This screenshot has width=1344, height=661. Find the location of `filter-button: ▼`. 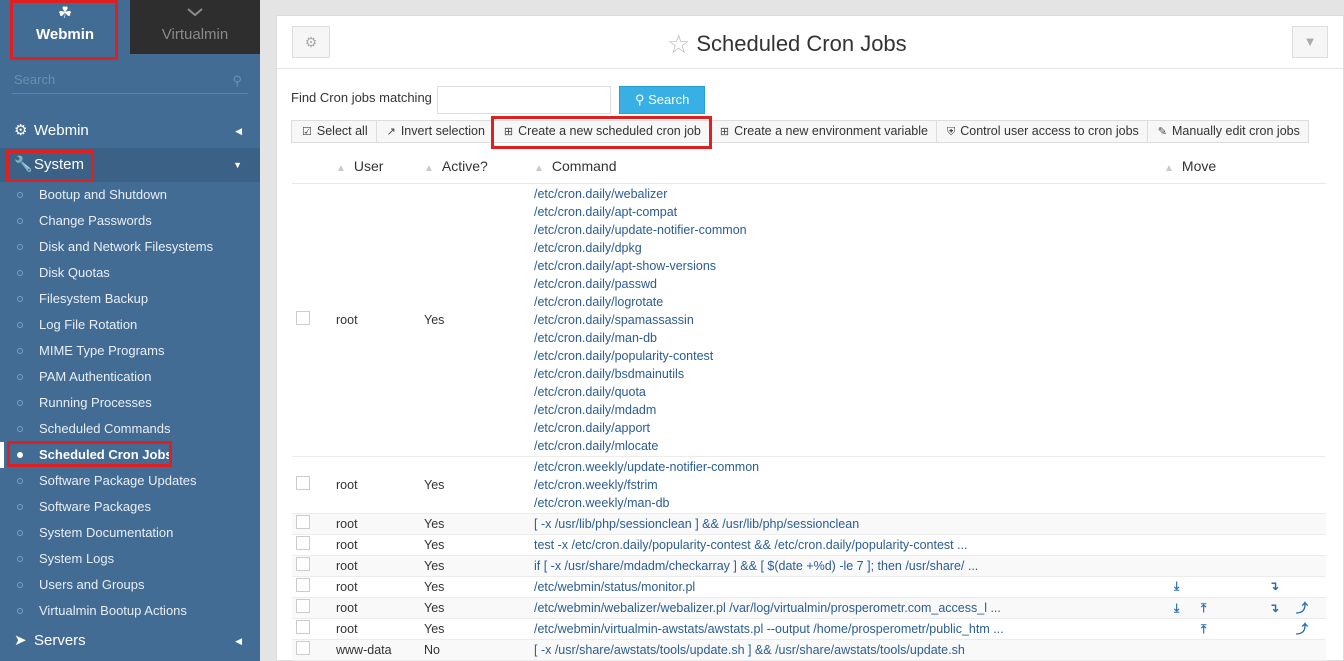

filter-button: ▼ is located at coordinates (1310, 42).